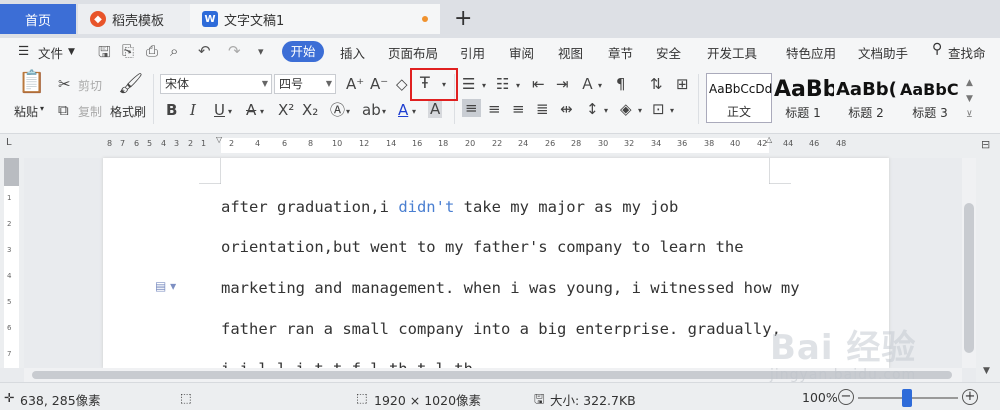  Describe the element at coordinates (164, 143) in the screenshot. I see `ruler-number: 4` at that location.